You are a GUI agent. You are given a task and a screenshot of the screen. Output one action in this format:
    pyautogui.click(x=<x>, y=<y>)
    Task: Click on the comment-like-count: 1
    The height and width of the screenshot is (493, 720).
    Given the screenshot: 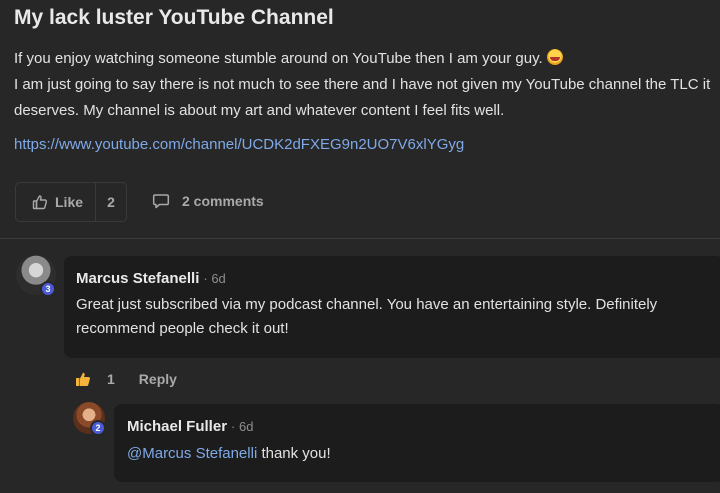 What is the action you would take?
    pyautogui.click(x=111, y=379)
    